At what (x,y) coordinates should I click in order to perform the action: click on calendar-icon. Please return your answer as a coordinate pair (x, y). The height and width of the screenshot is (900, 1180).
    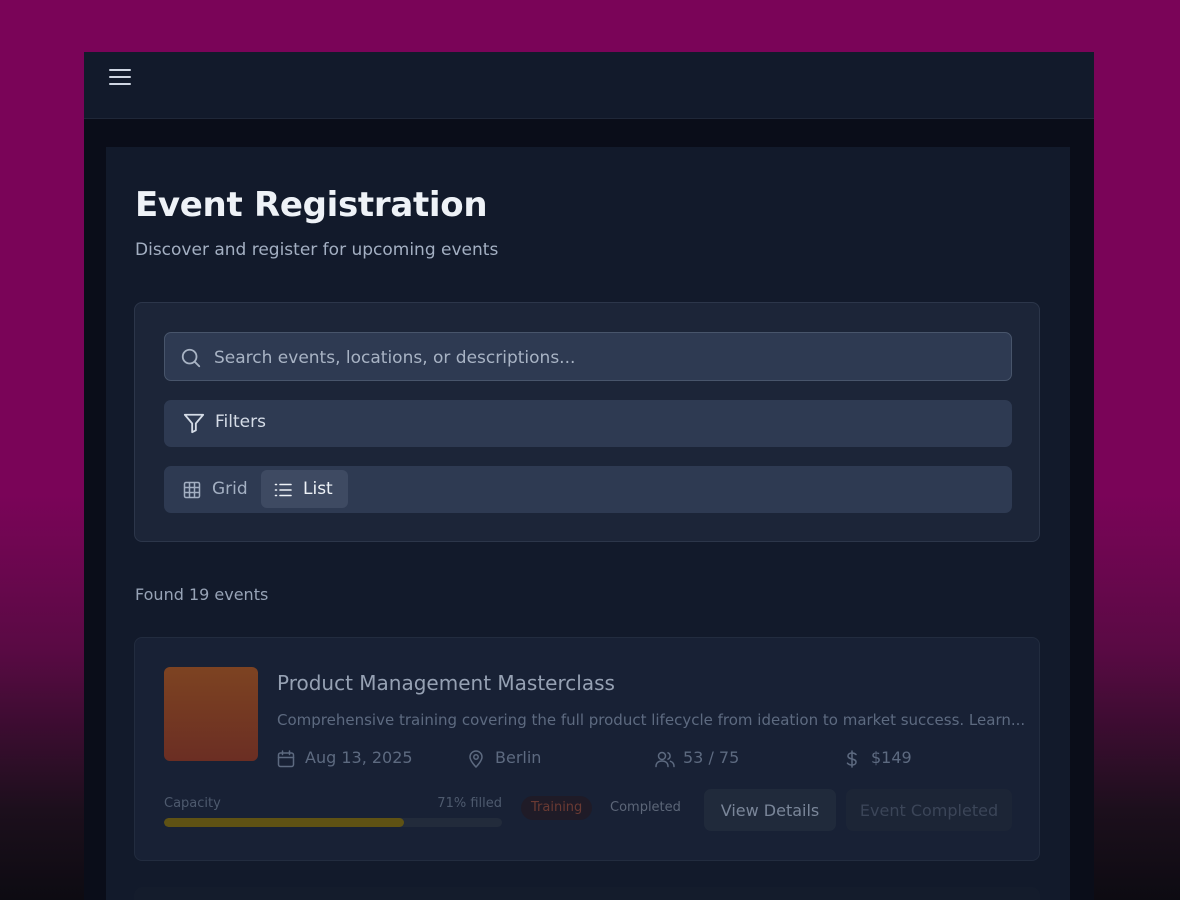
    Looking at the image, I should click on (286, 759).